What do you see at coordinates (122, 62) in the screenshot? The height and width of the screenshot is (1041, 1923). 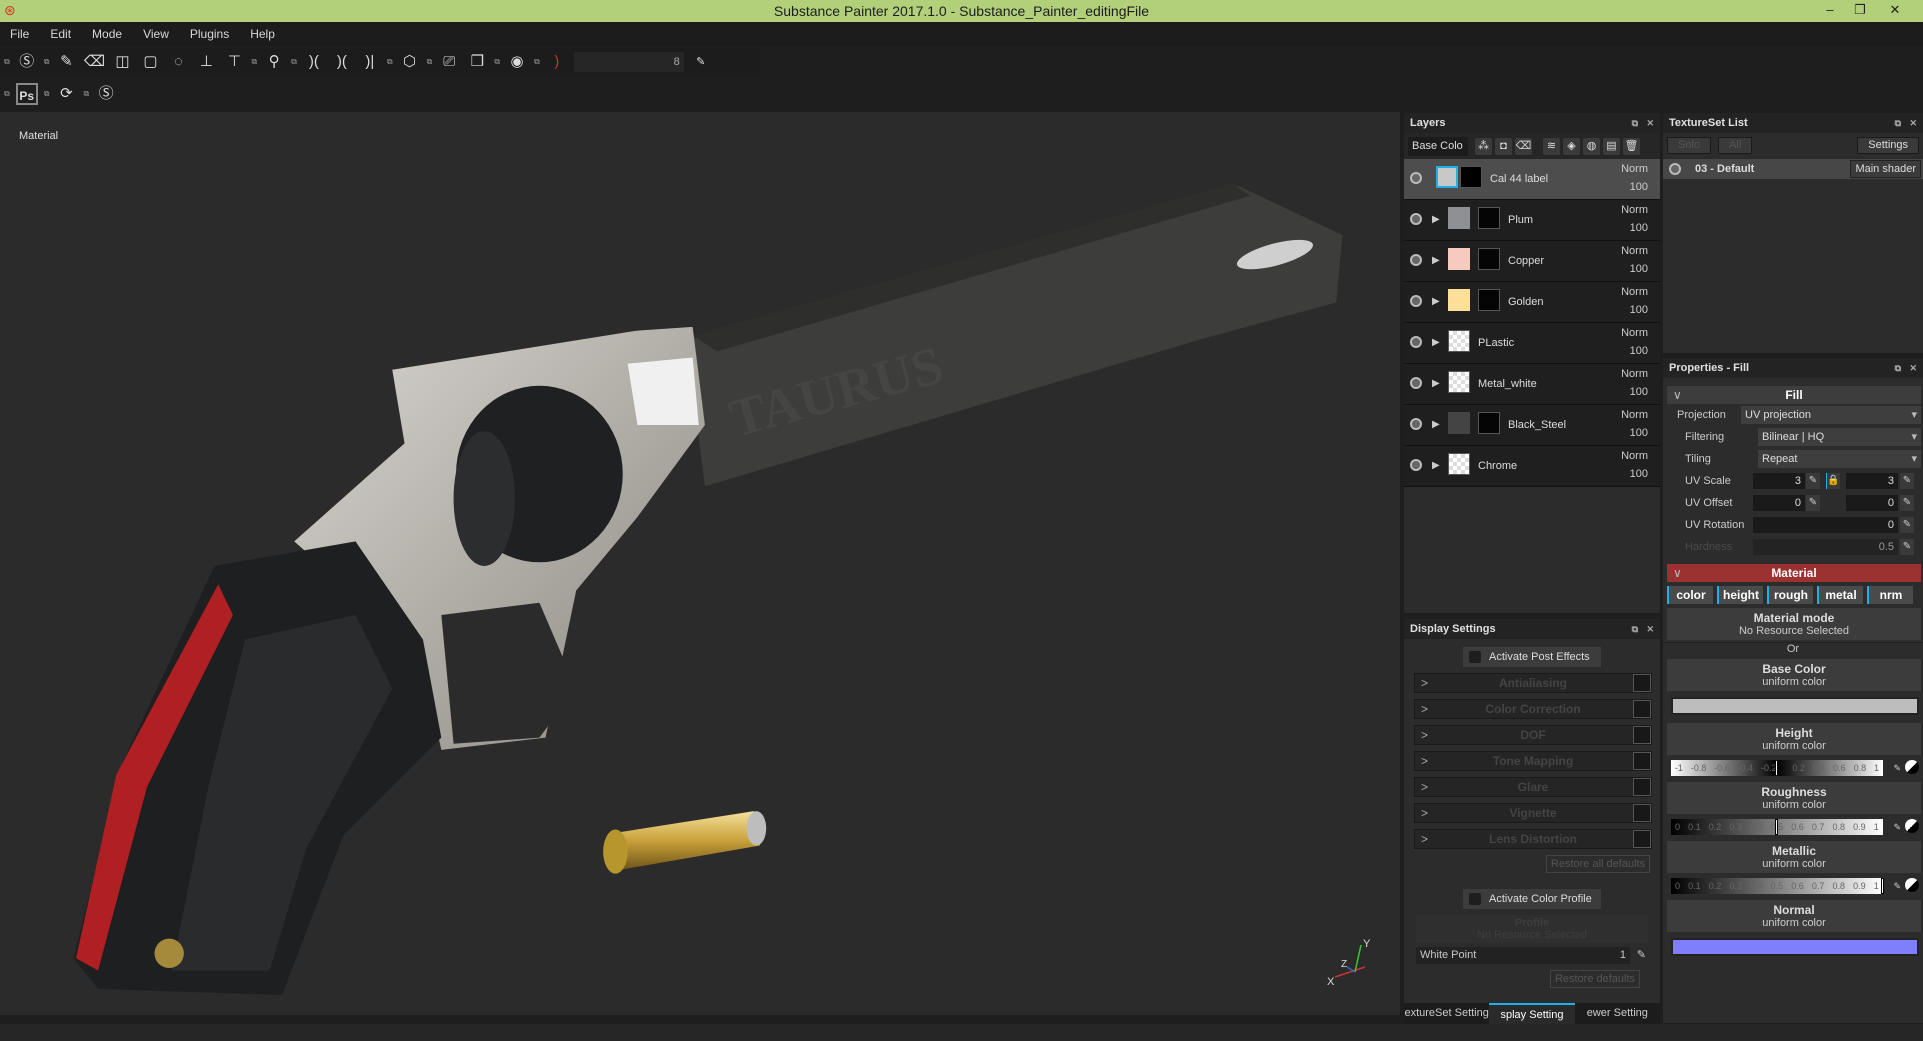 I see `projection-icon: ◫` at bounding box center [122, 62].